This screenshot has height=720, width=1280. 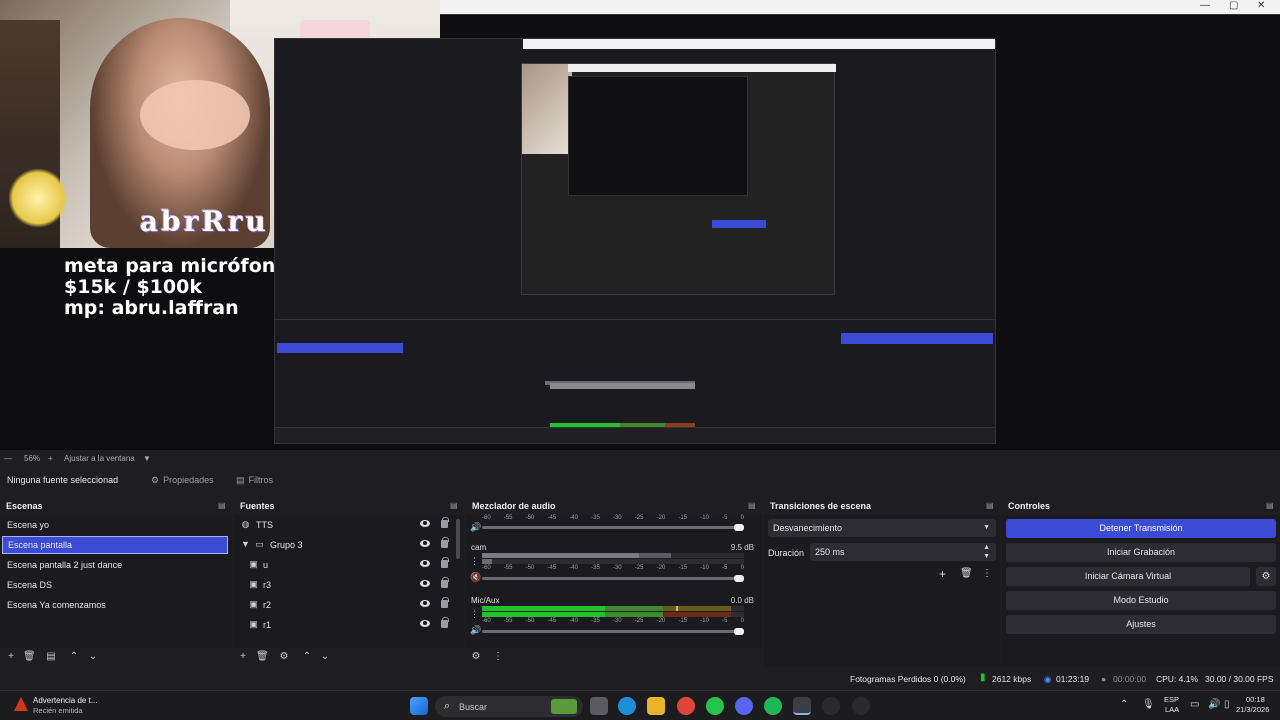 What do you see at coordinates (261, 480) in the screenshot?
I see `filters-label: Filtros` at bounding box center [261, 480].